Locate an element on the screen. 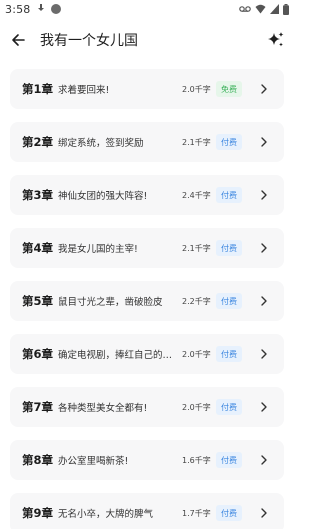 The image size is (320, 529). chapter-word-count: 2.2千字 is located at coordinates (196, 301).